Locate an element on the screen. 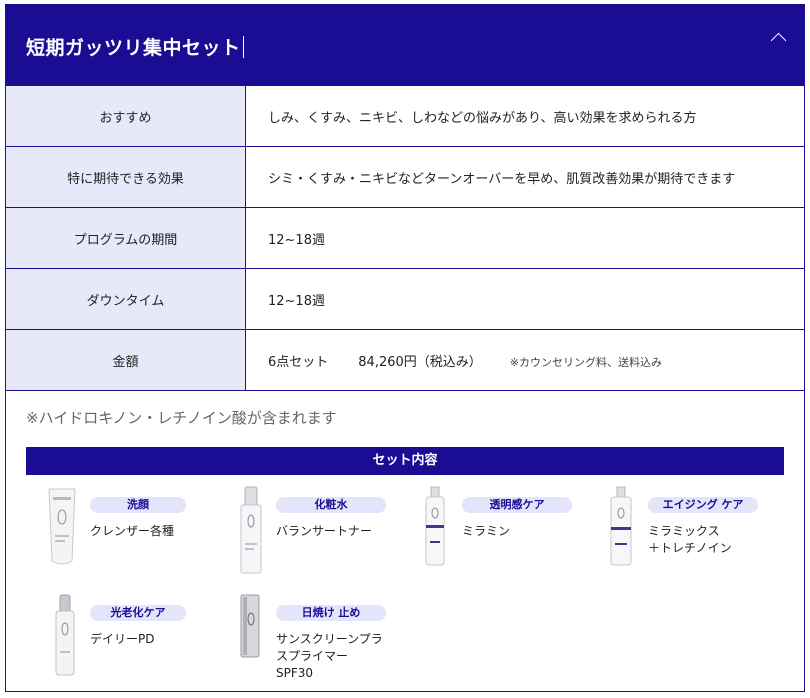  daily-pd-bottle-image is located at coordinates (65, 635).